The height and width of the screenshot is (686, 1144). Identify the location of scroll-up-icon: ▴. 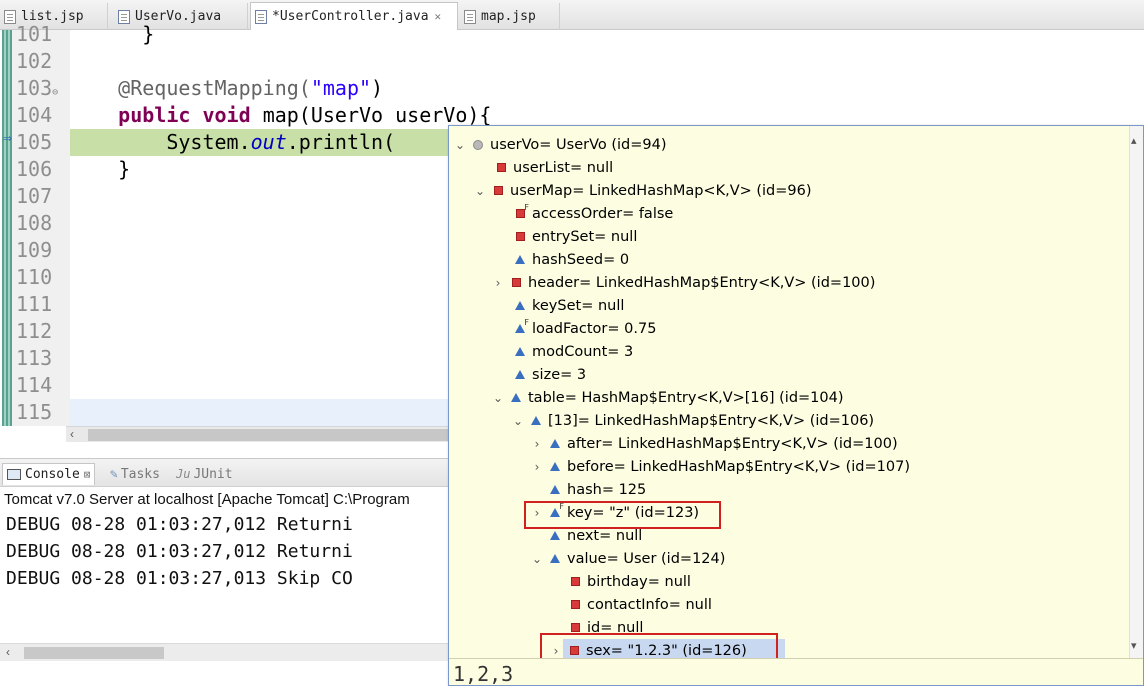
(1134, 140).